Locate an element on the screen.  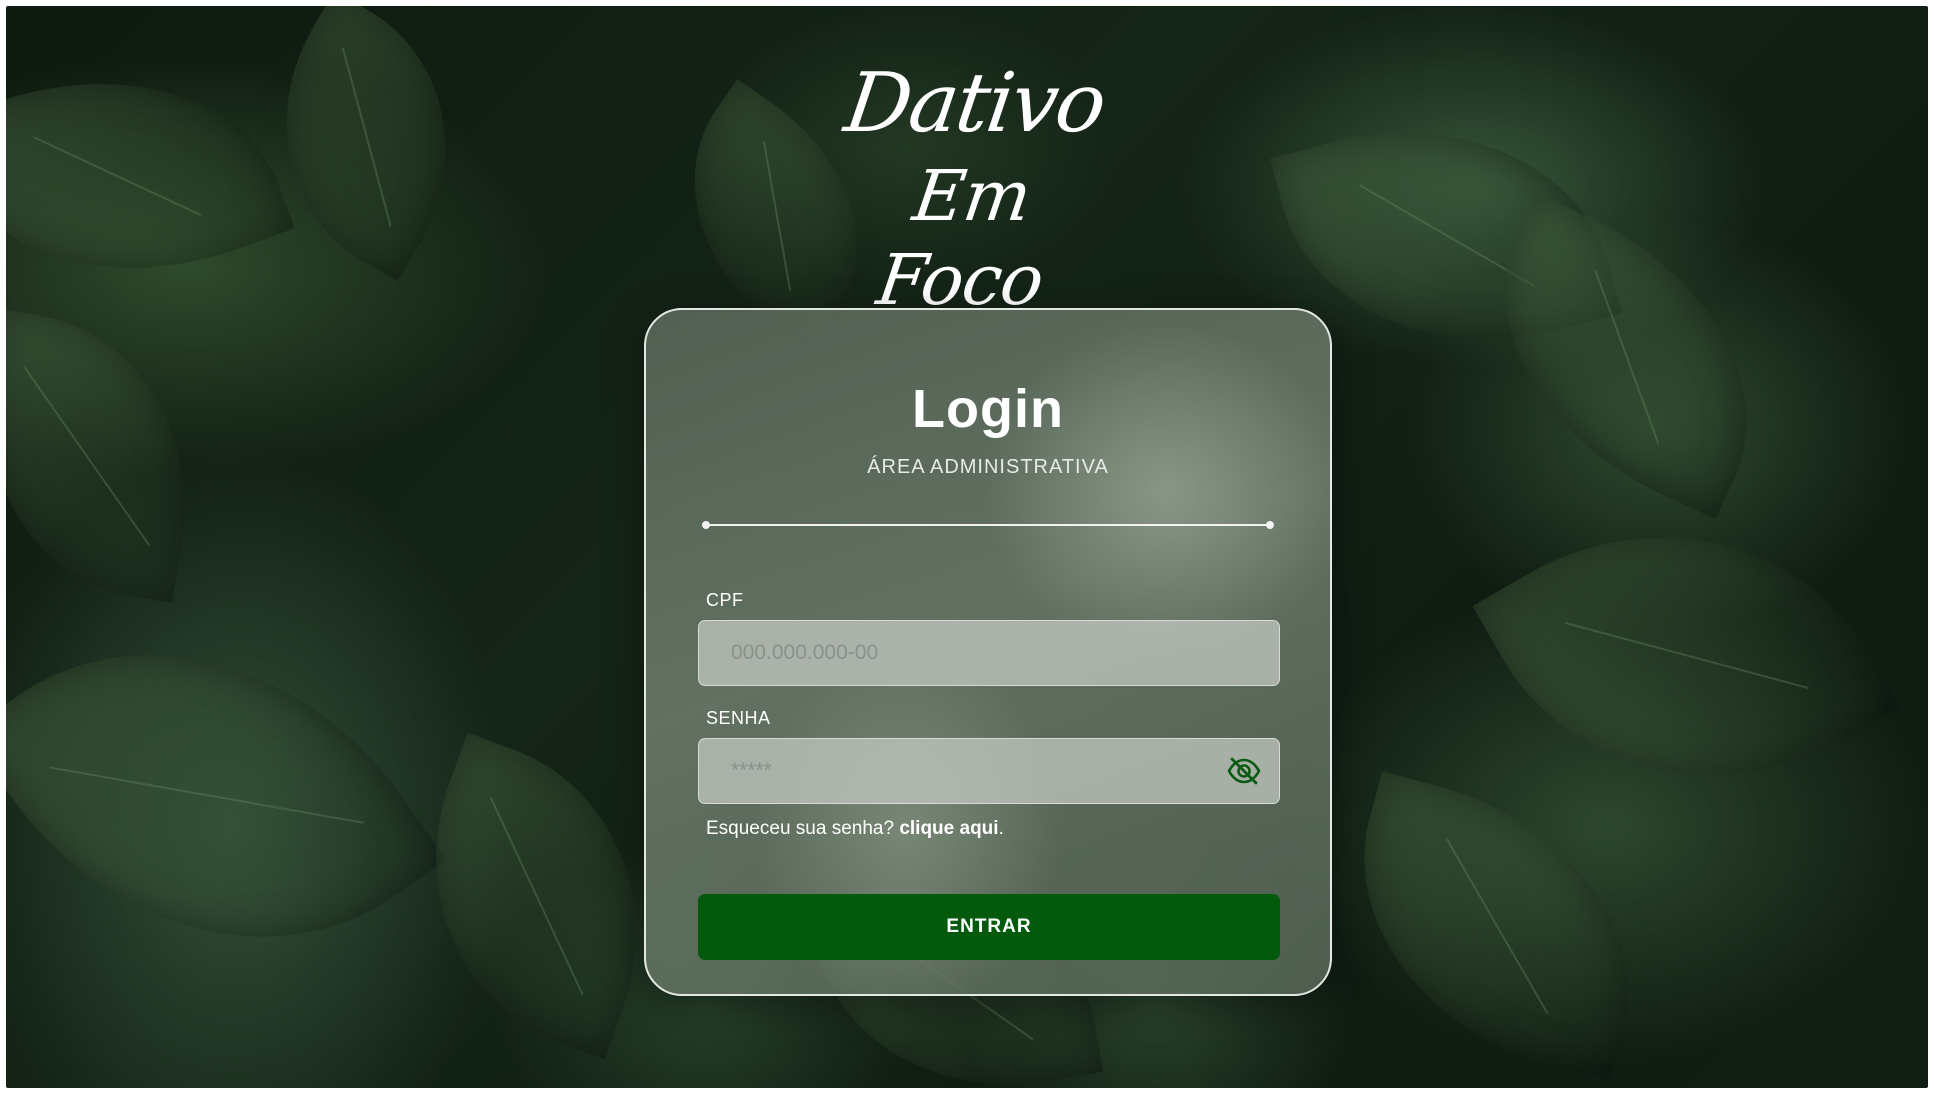
eye-off-icon is located at coordinates (1244, 771).